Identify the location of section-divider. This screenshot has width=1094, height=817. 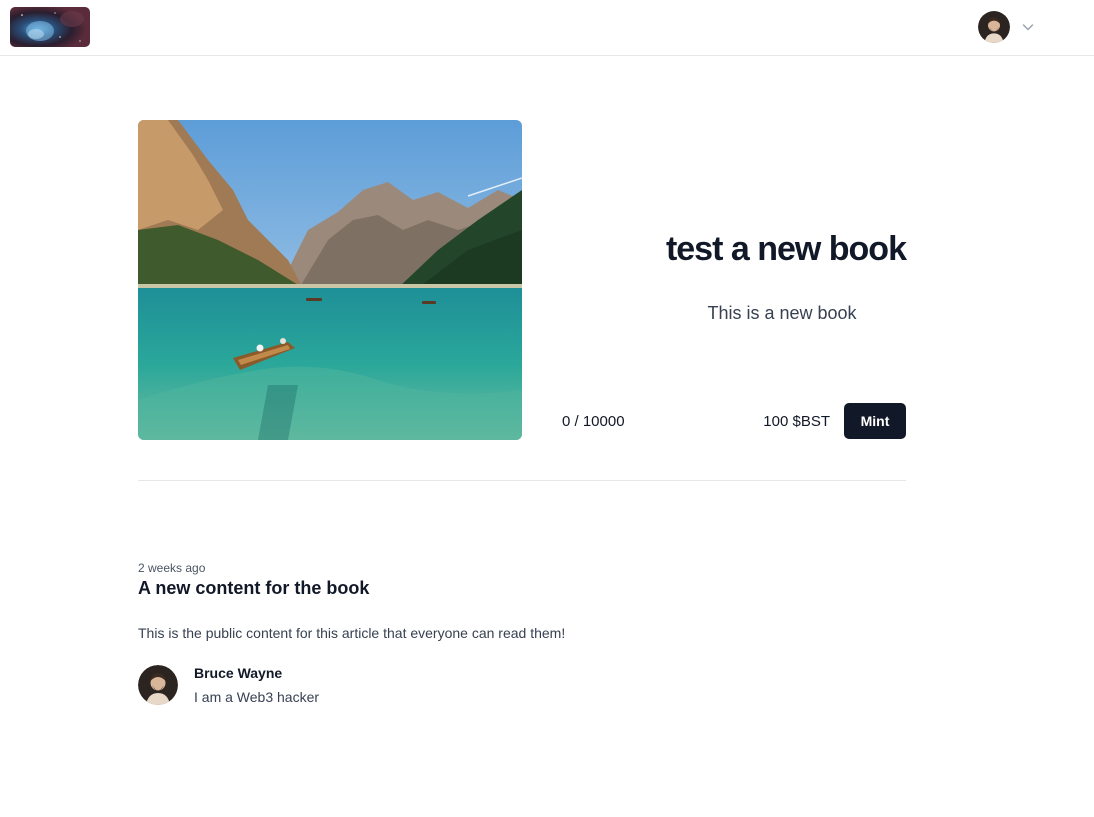
(522, 480).